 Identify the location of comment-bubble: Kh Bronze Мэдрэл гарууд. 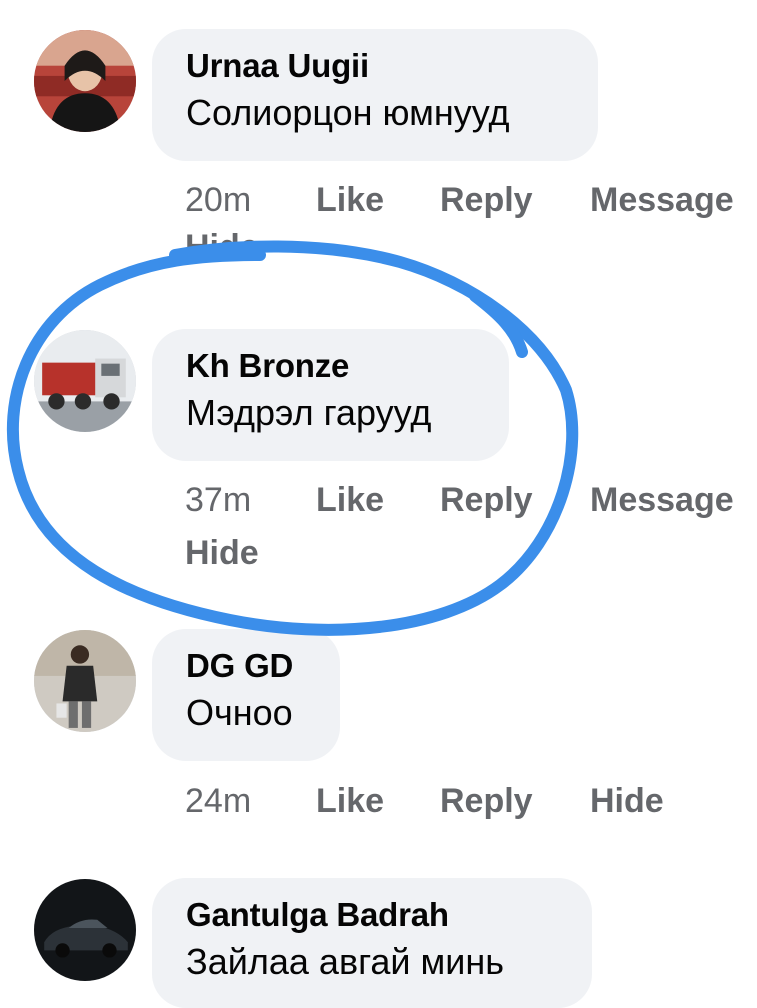
(330, 395).